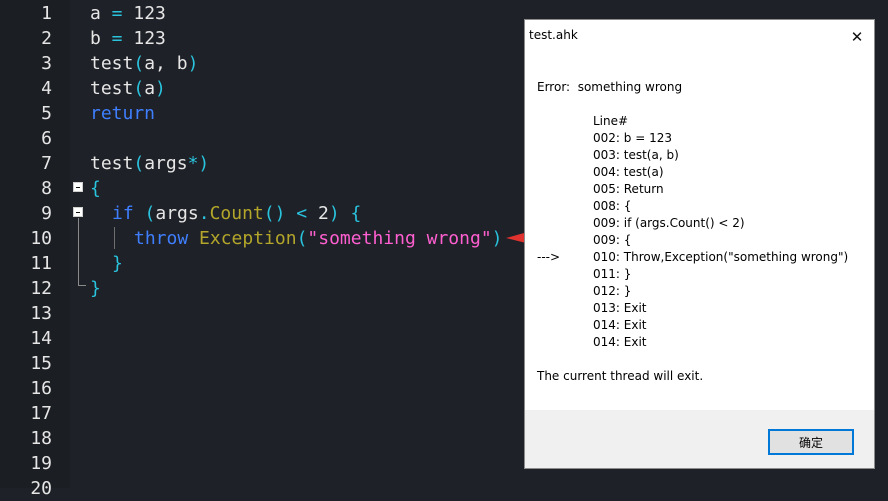 Image resolution: width=888 pixels, height=501 pixels. Describe the element at coordinates (721, 257) in the screenshot. I see `trace-line-current: 010: Throw,Exception("something wrong")` at that location.